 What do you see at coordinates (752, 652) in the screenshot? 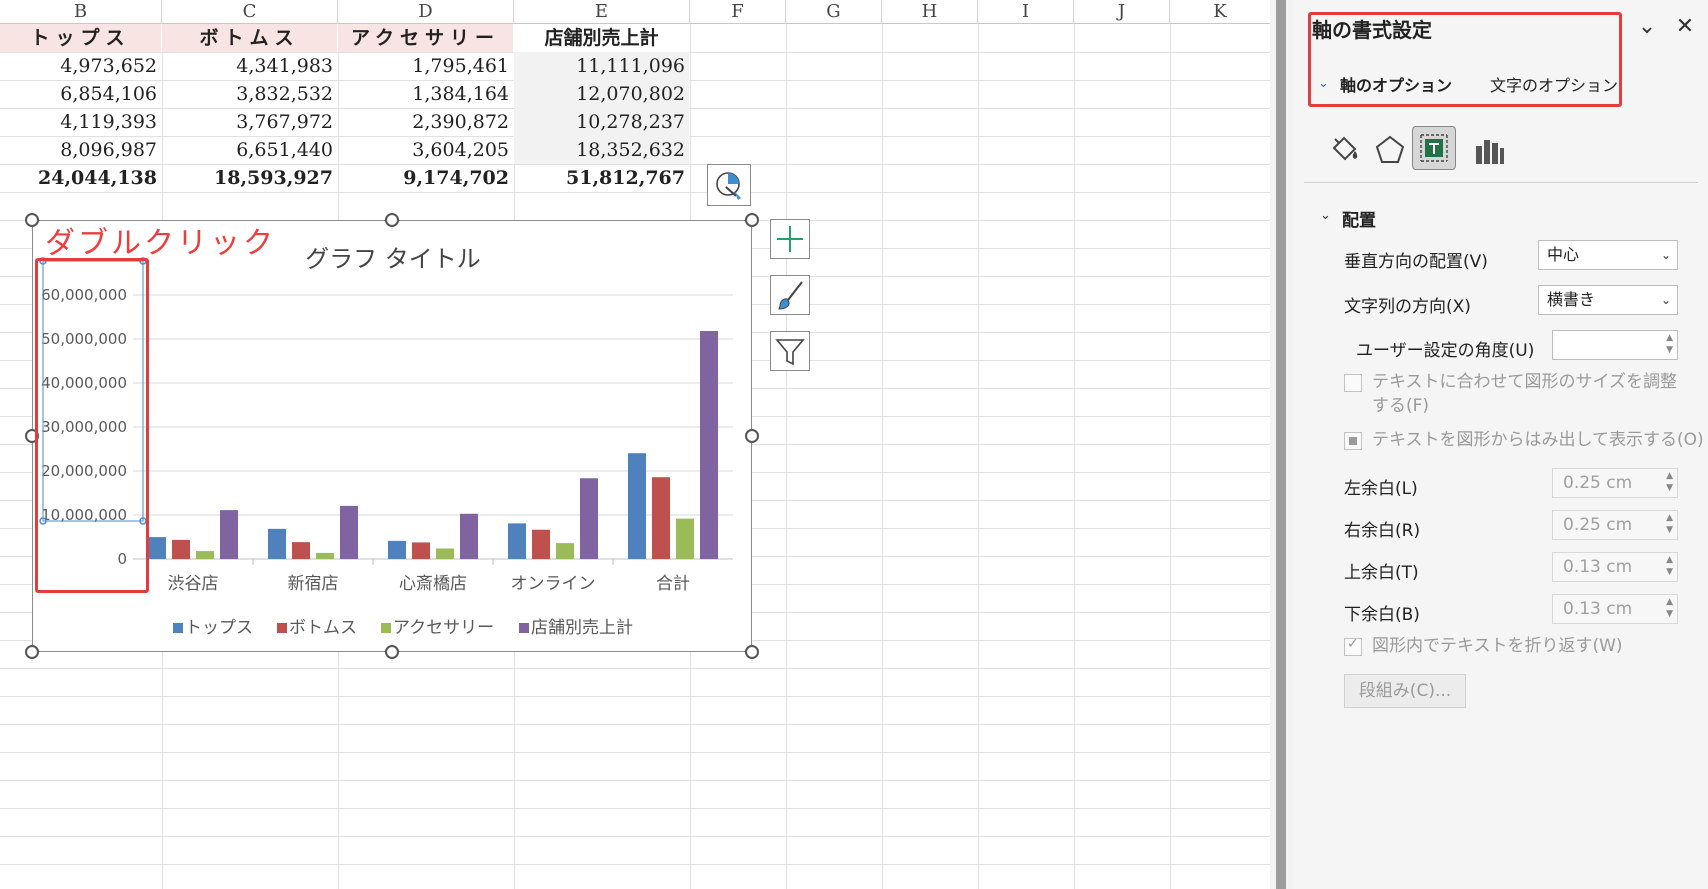
I see `resize-handle-bottom-right` at bounding box center [752, 652].